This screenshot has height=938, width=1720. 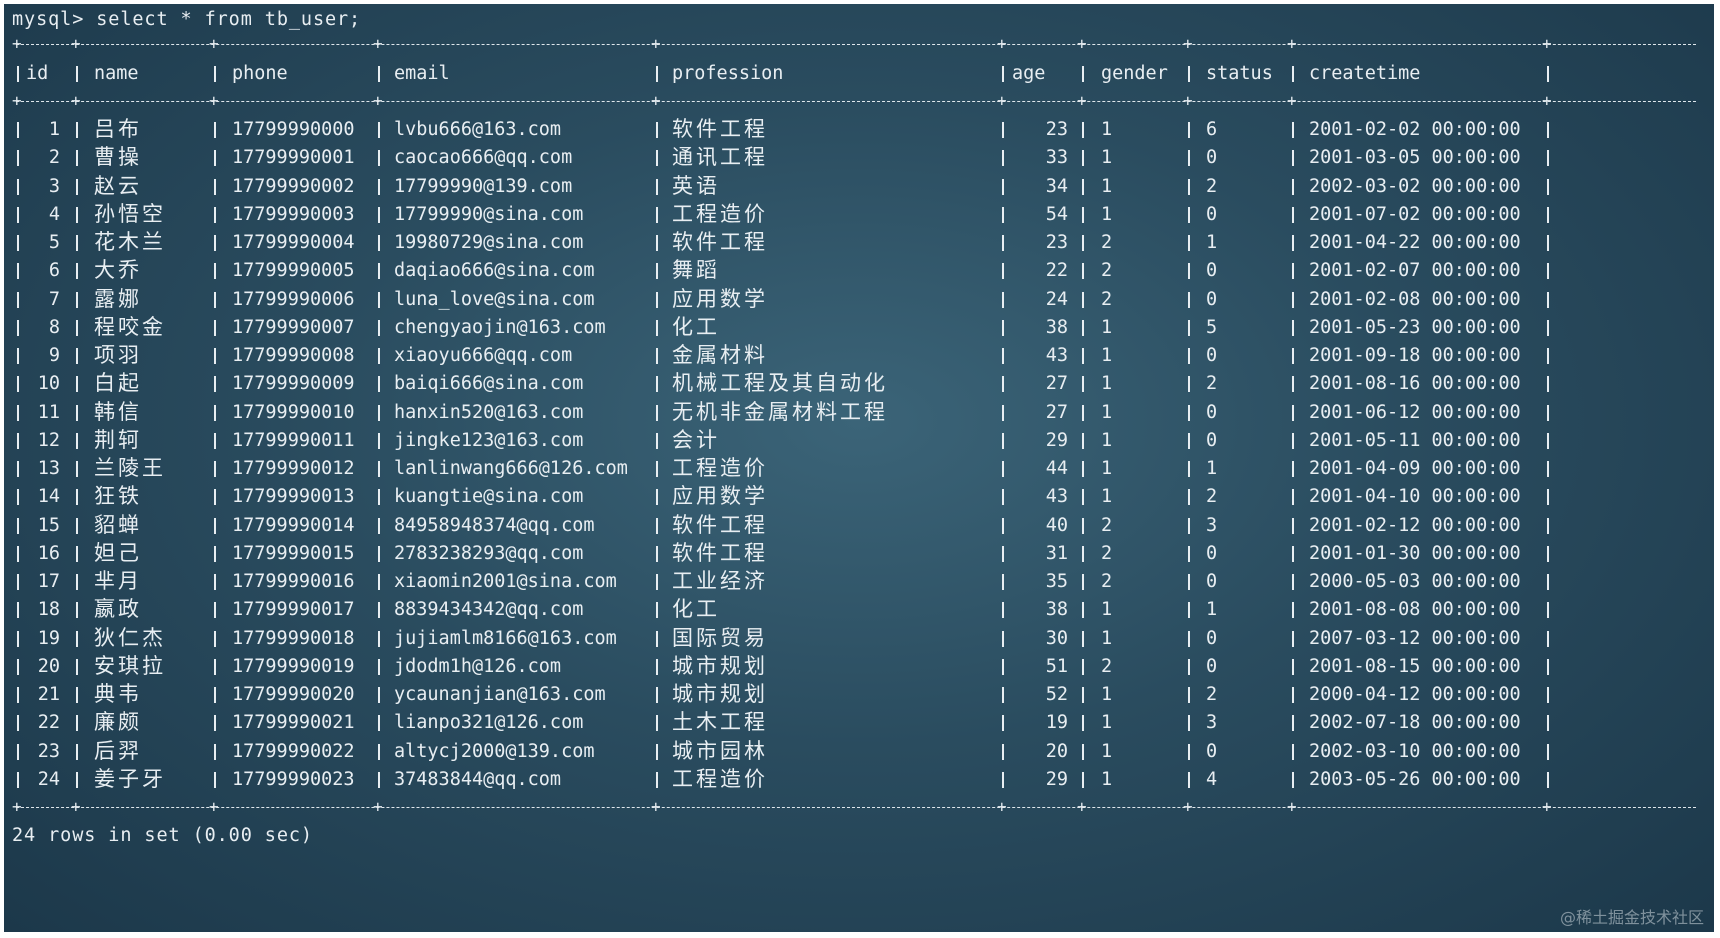 What do you see at coordinates (48, 440) in the screenshot?
I see `cell-id: 12` at bounding box center [48, 440].